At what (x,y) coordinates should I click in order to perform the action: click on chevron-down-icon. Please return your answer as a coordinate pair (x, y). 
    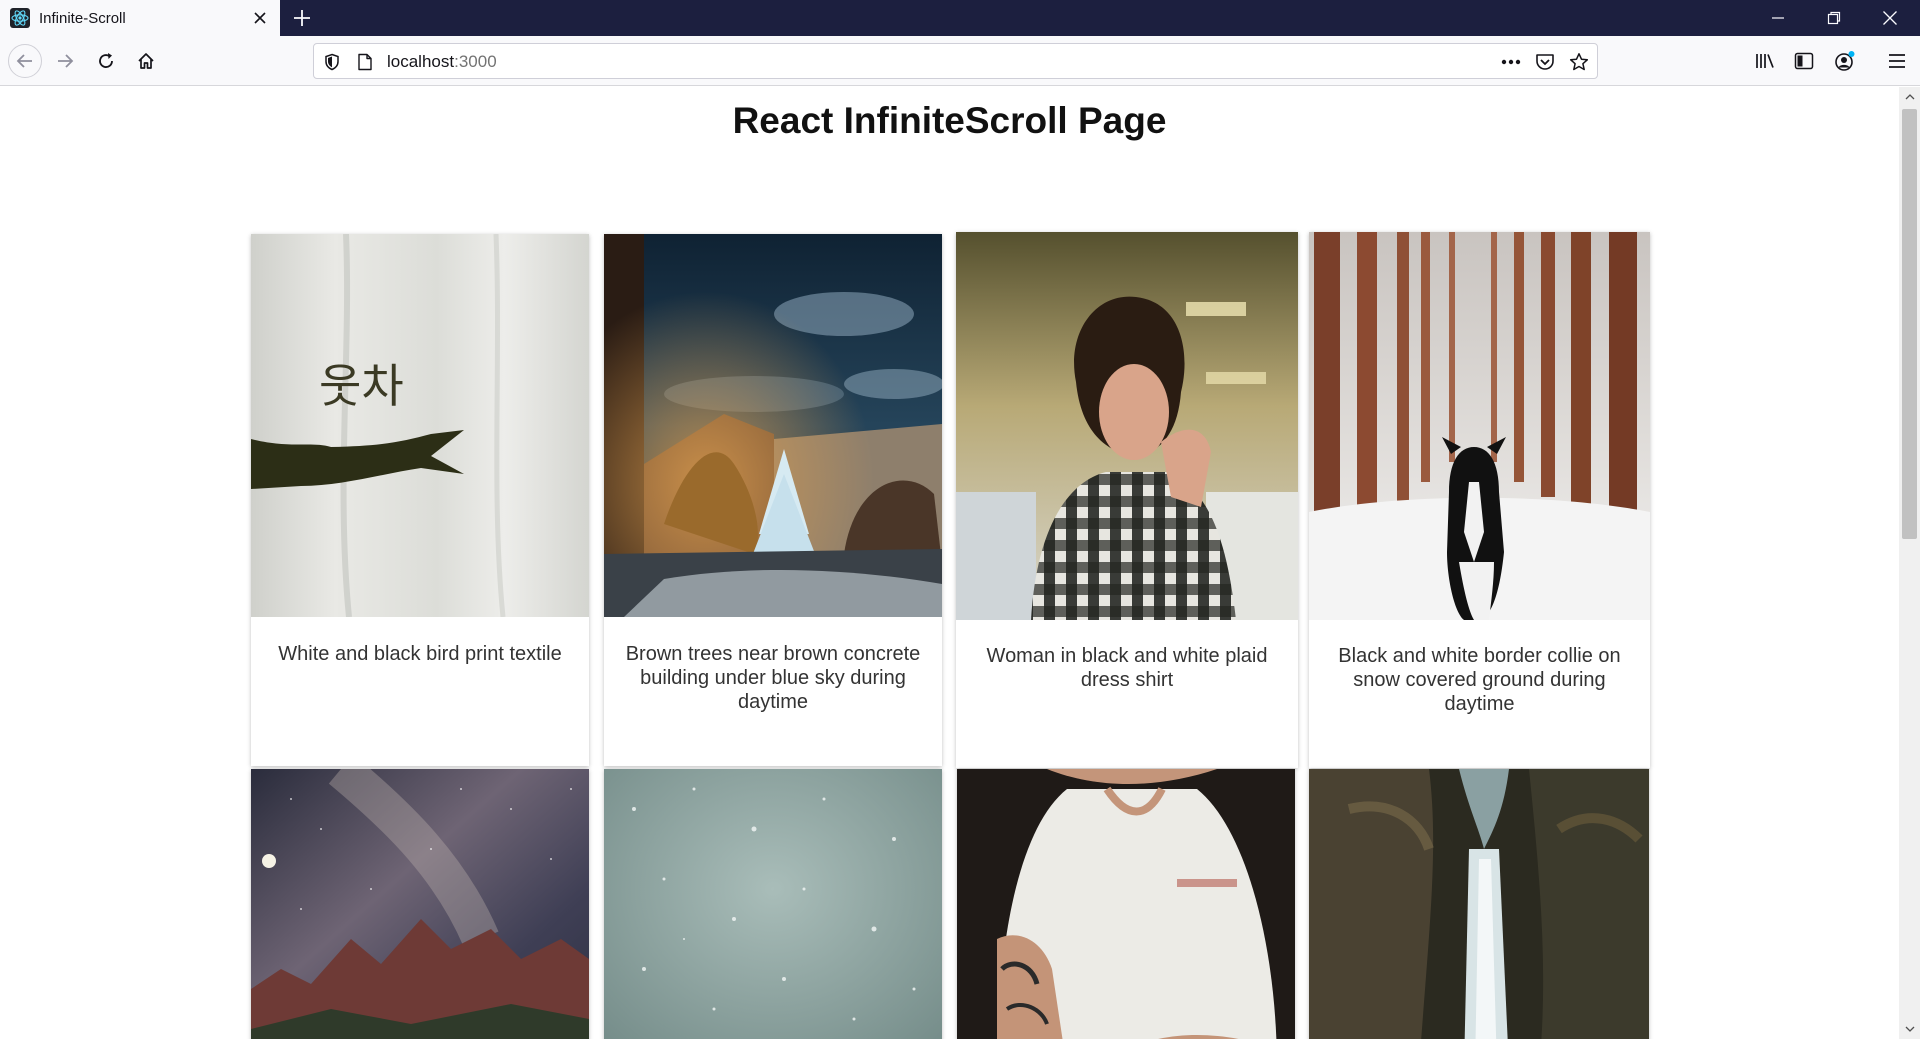
    Looking at the image, I should click on (1909, 1029).